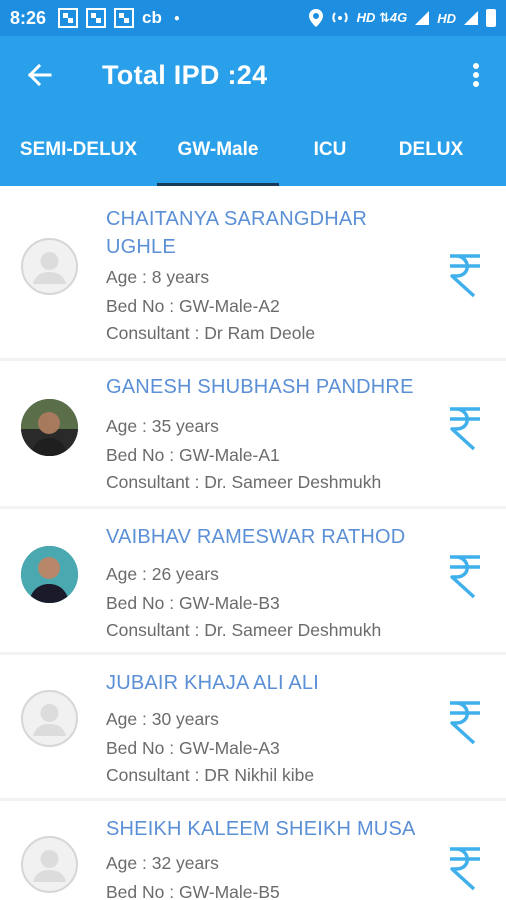 The width and height of the screenshot is (506, 900). I want to click on battery-icon, so click(491, 18).